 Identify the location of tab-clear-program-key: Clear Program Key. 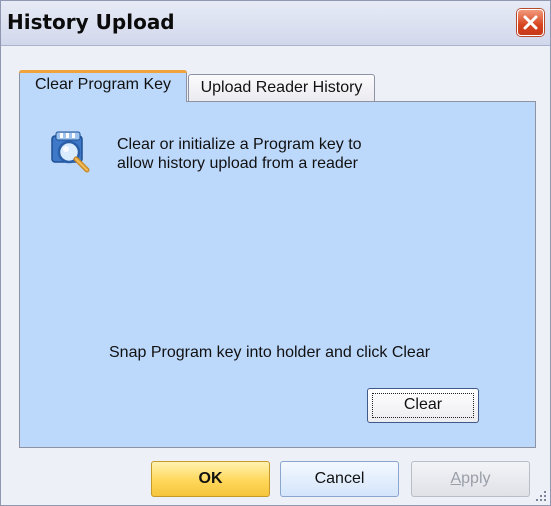
(103, 86).